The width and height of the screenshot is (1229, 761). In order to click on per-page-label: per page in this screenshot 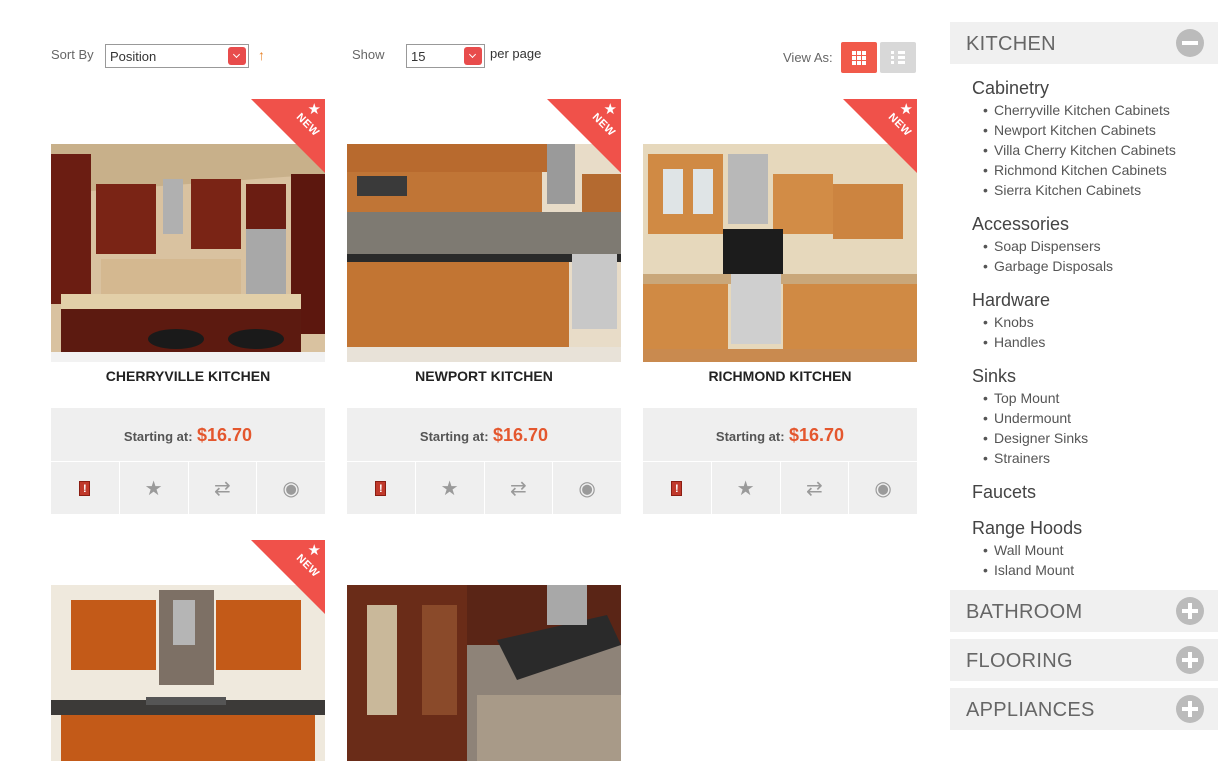, I will do `click(516, 53)`.